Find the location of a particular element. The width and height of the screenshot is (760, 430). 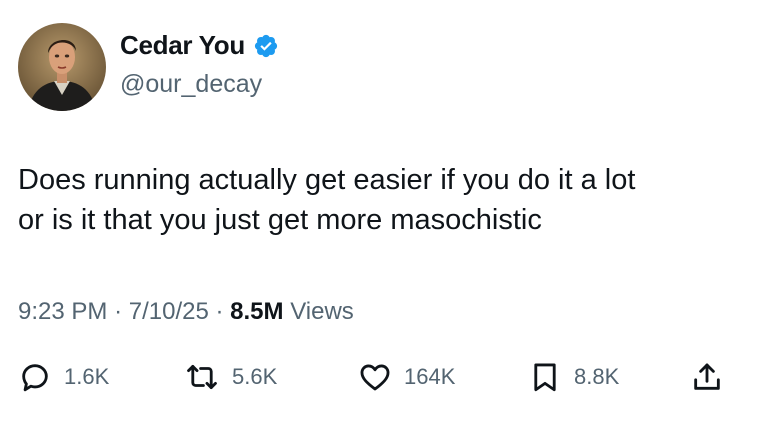

avatar is located at coordinates (62, 67).